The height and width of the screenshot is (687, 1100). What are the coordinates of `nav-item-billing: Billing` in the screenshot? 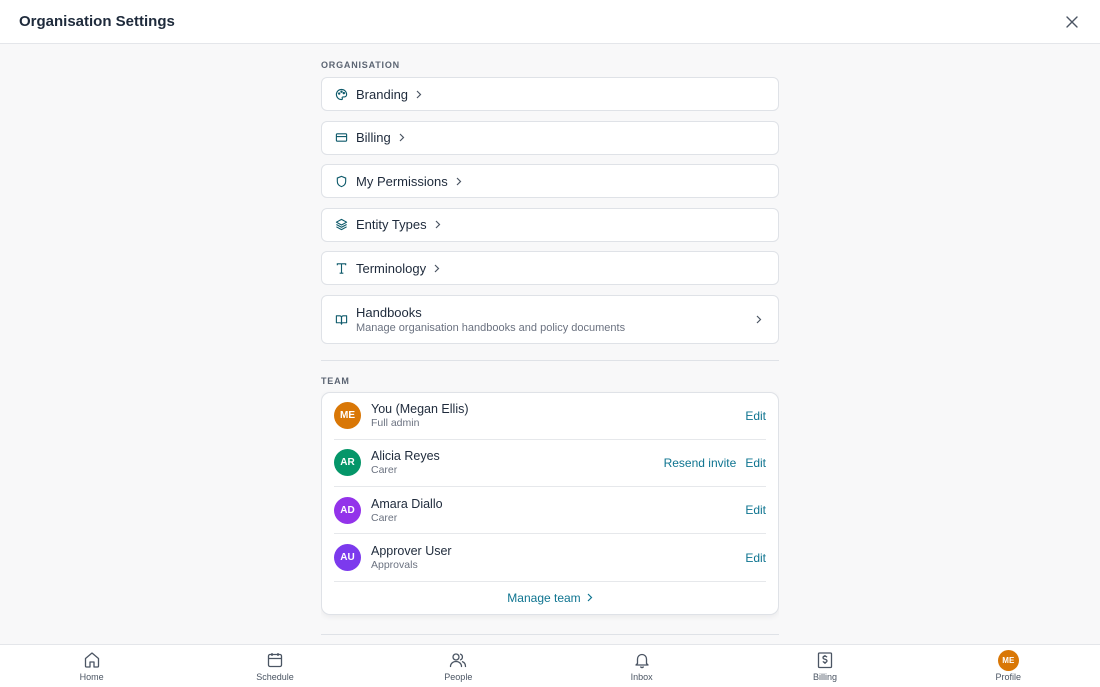 It's located at (825, 666).